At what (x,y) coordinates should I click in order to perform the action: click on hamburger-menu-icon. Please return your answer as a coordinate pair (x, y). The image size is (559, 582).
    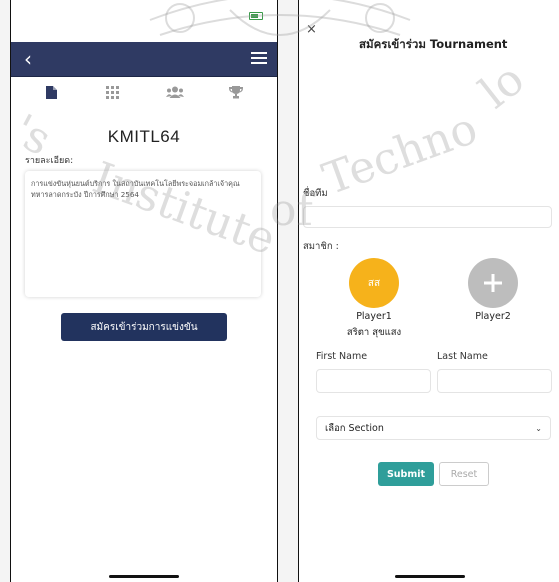
    Looking at the image, I should click on (259, 59).